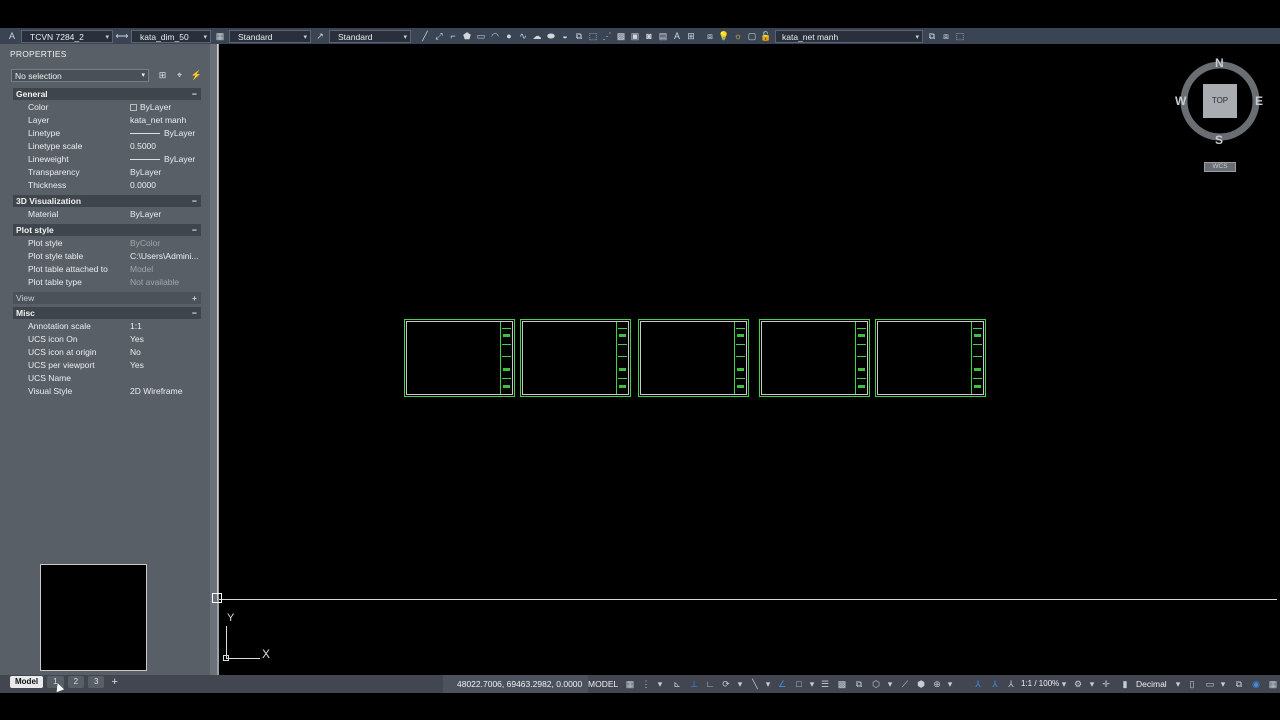 The width and height of the screenshot is (1280, 720). What do you see at coordinates (621, 36) in the screenshot?
I see `hatch-icon: ▩` at bounding box center [621, 36].